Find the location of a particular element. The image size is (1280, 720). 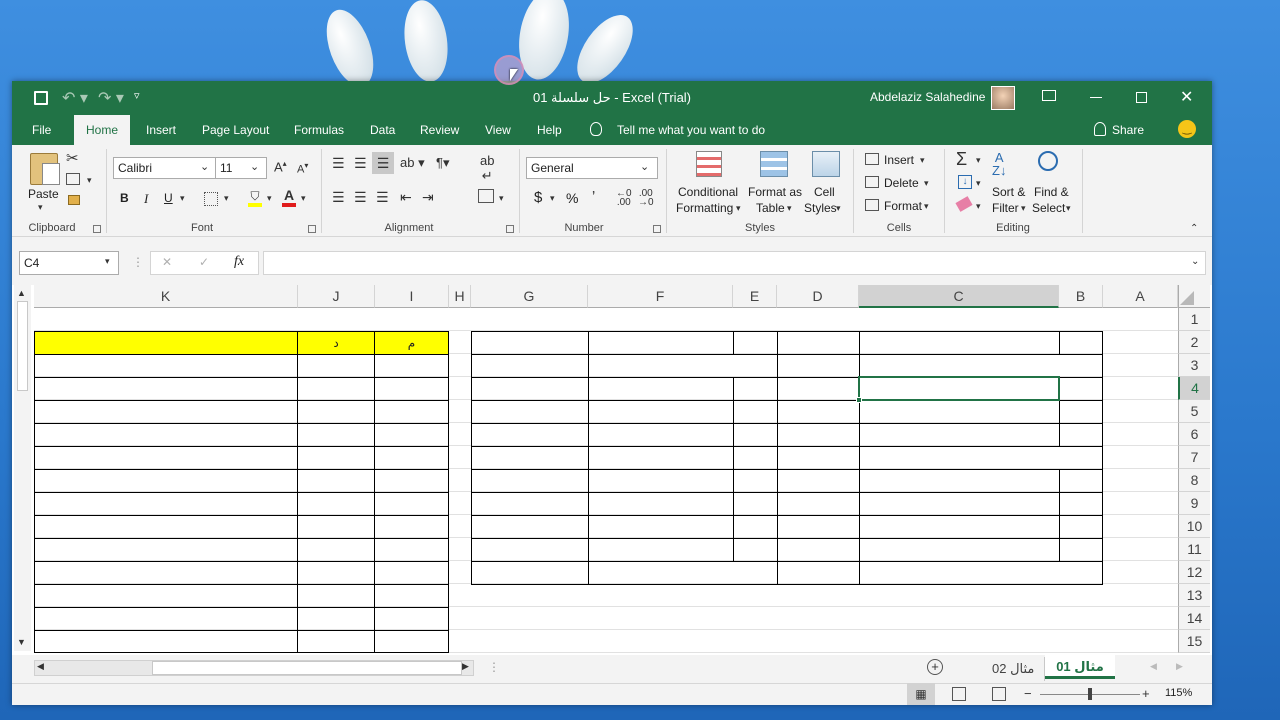

cut-icon: ✂ is located at coordinates (72, 158).